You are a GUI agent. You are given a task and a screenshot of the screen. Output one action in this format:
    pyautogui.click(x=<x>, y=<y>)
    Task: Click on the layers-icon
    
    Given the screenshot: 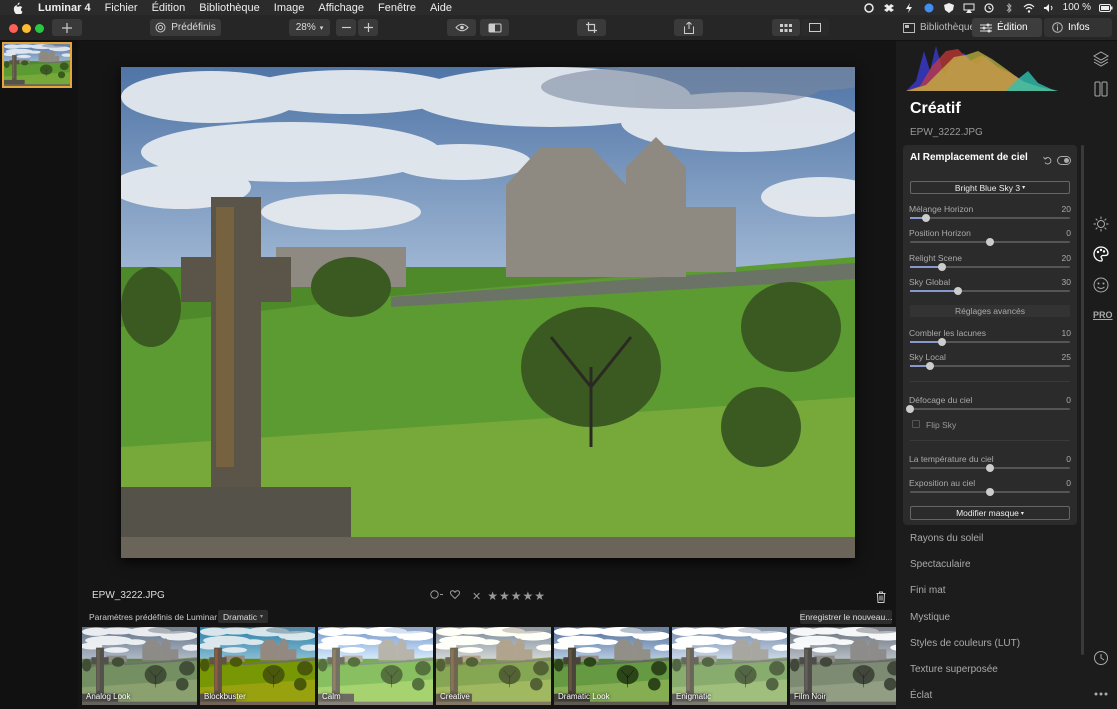 What is the action you would take?
    pyautogui.click(x=1101, y=59)
    